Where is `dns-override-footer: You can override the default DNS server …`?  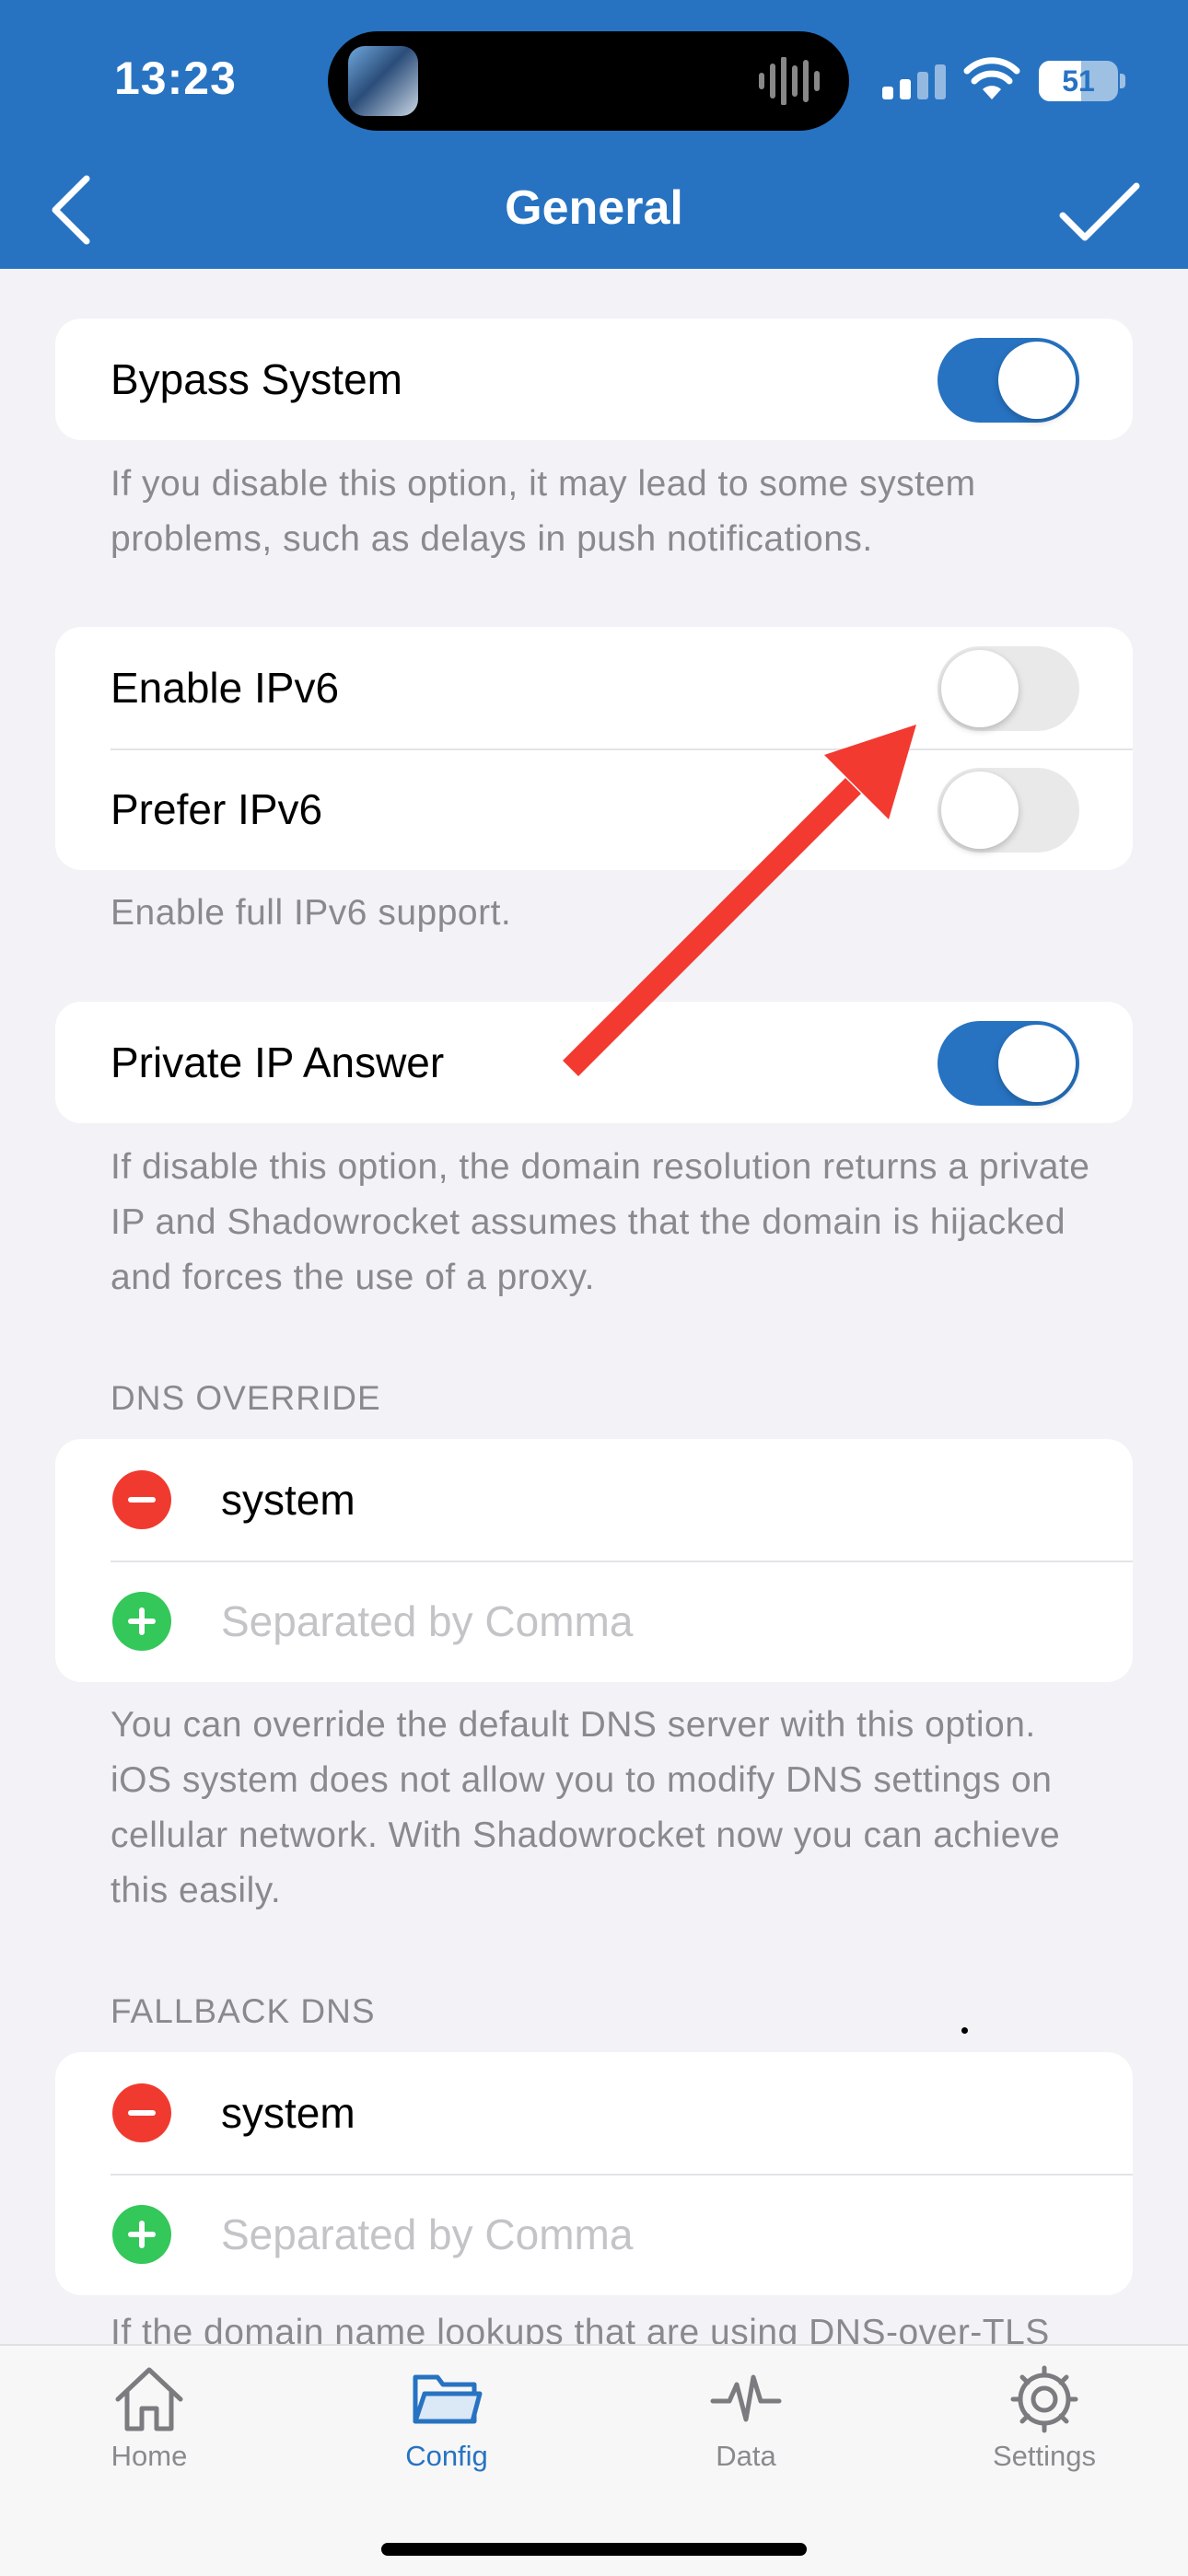
dns-override-footer: You can override the default DNS server … is located at coordinates (586, 1807).